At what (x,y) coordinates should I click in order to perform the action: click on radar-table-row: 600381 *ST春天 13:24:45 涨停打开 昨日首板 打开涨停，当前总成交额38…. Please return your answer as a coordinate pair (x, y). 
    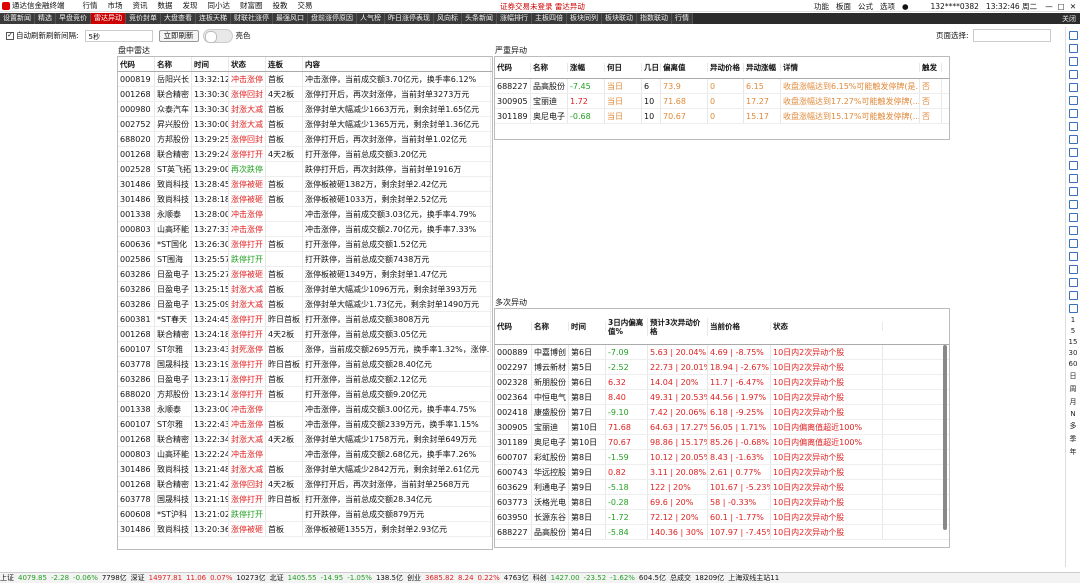
    Looking at the image, I should click on (305, 319).